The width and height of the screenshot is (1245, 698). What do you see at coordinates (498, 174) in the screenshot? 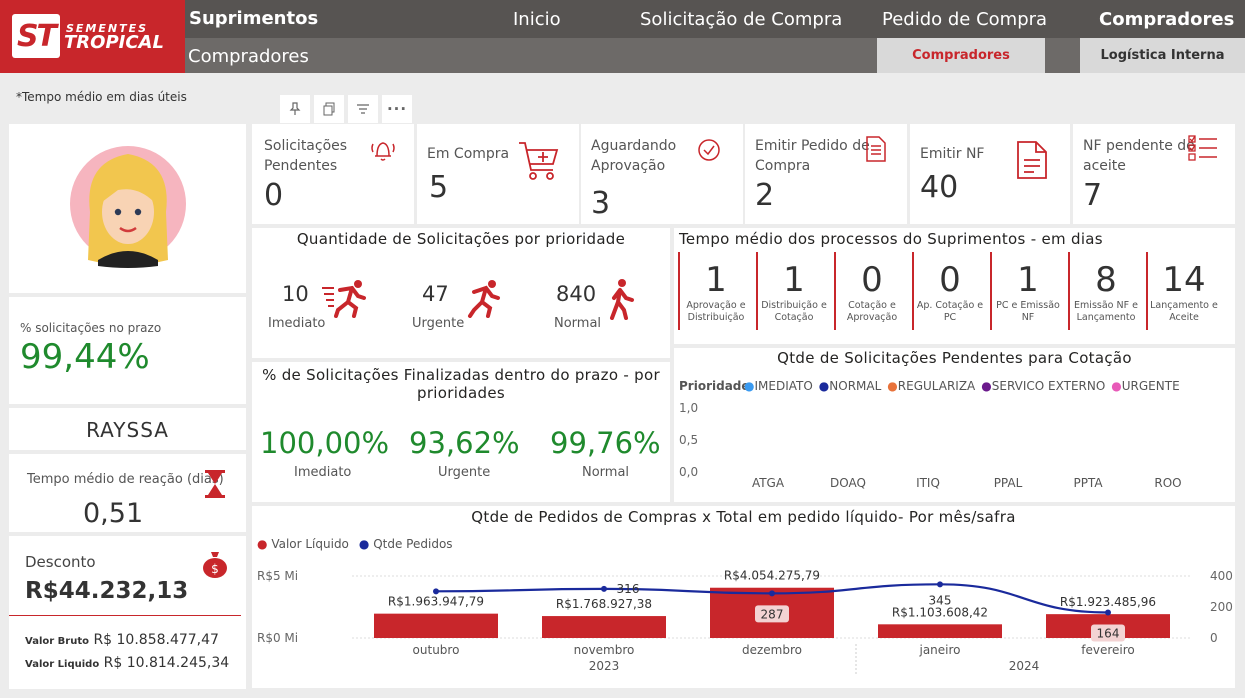
I see `kpi-em-compra: Em Compra 5` at bounding box center [498, 174].